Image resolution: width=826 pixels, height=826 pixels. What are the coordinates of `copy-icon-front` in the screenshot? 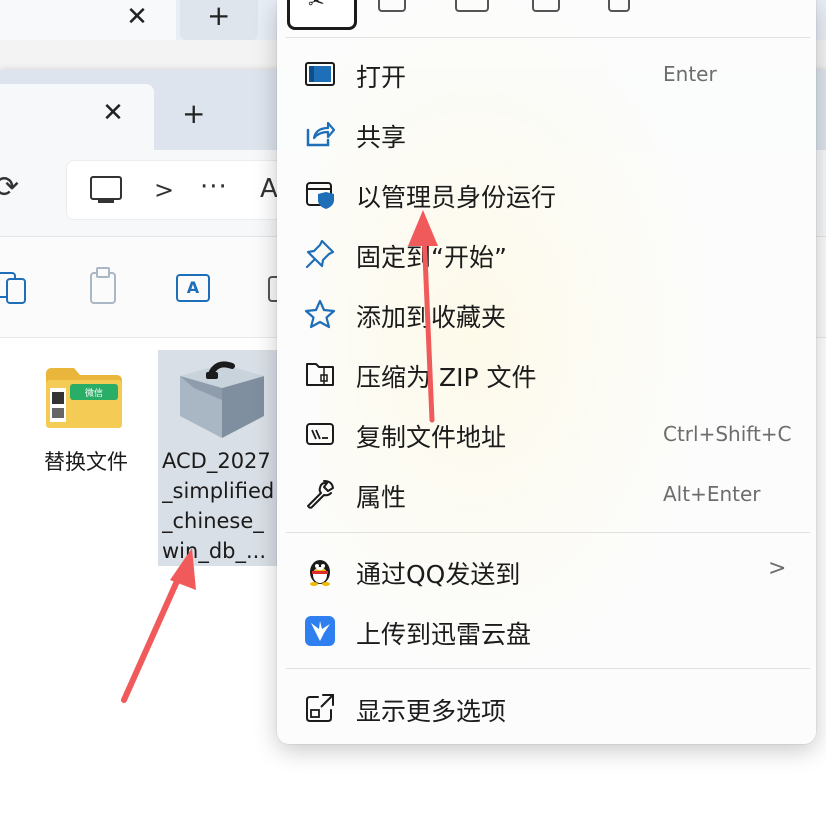 It's located at (16, 291).